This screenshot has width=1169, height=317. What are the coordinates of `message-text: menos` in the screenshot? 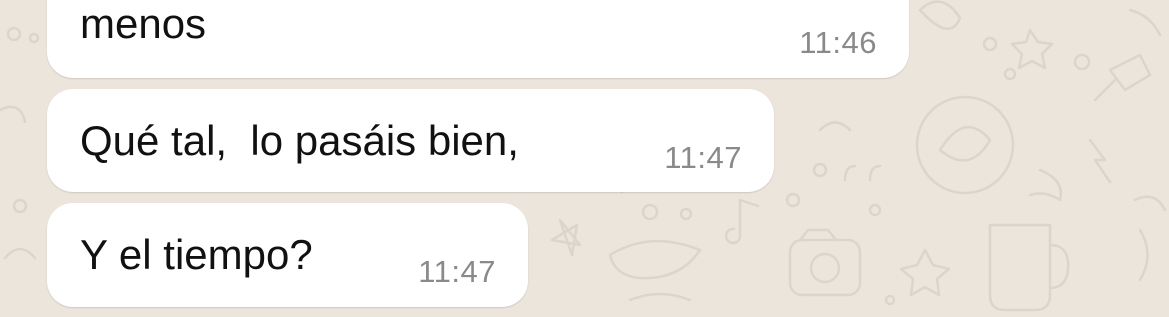 It's located at (143, 23).